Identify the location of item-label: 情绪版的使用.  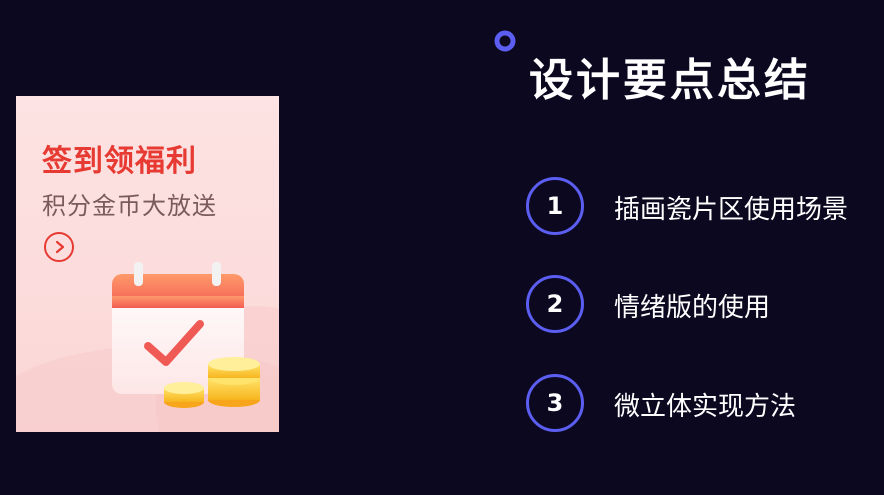
(692, 308).